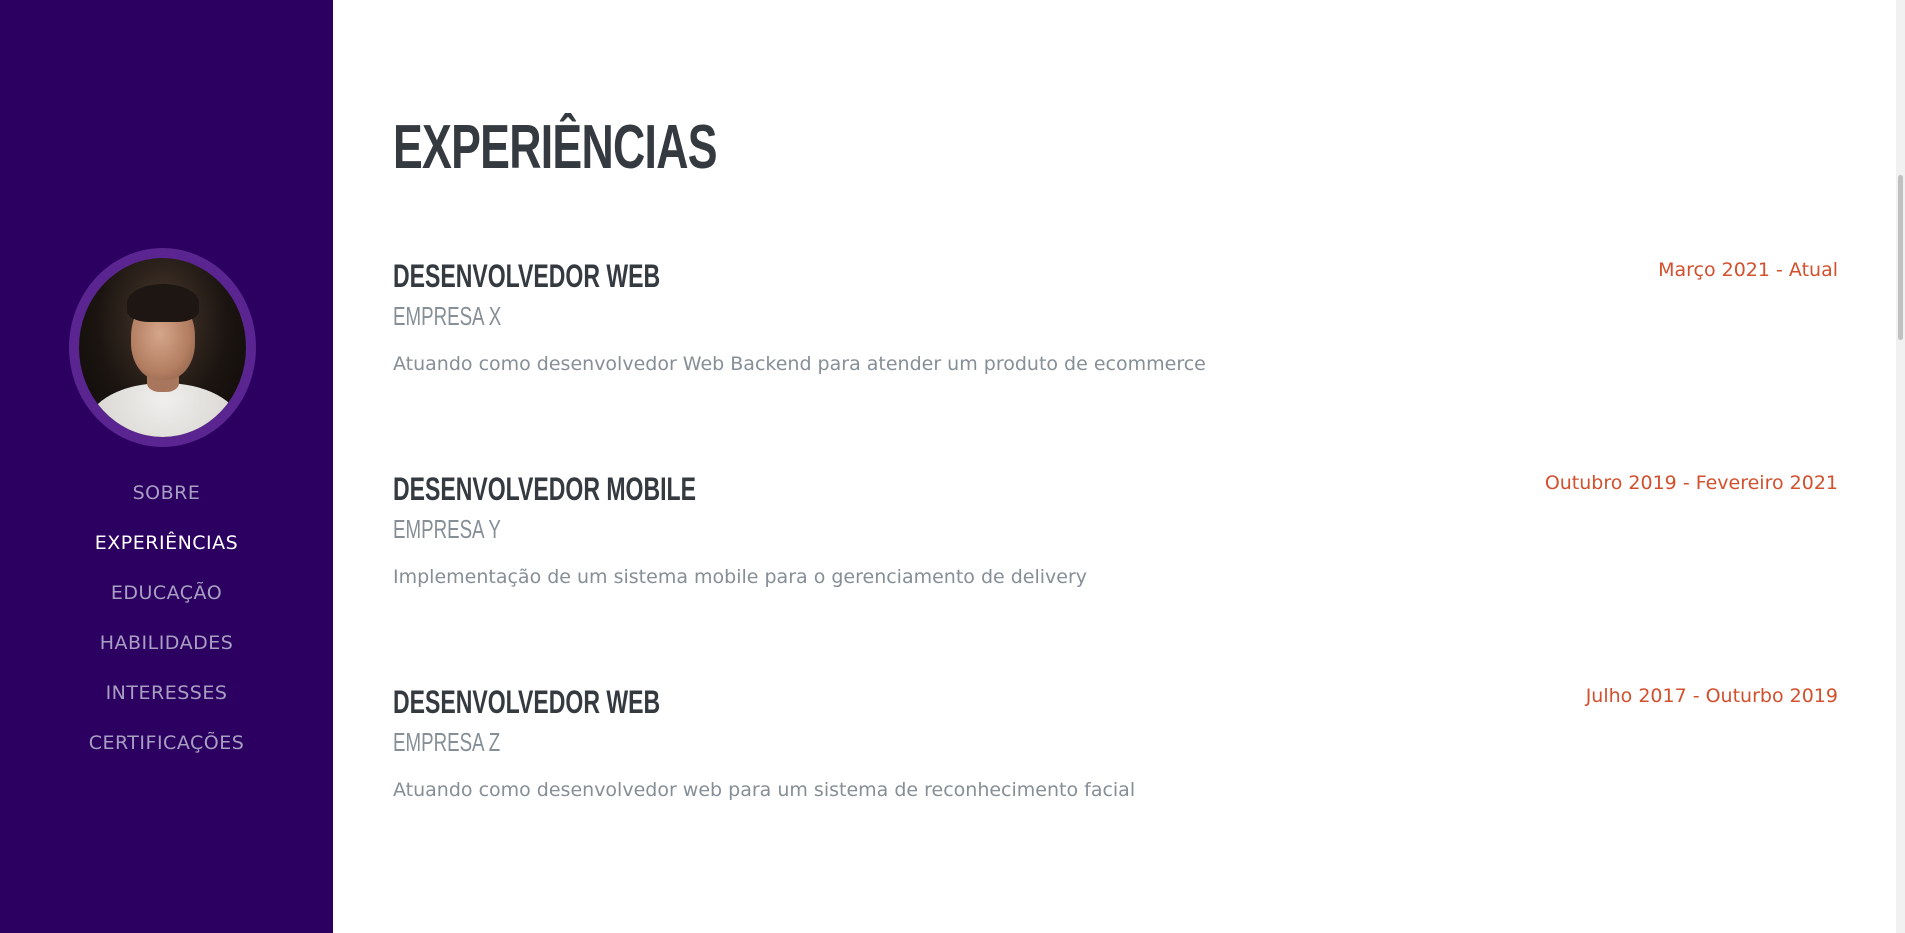  I want to click on nav-item-sobre: SOBRE, so click(166, 503).